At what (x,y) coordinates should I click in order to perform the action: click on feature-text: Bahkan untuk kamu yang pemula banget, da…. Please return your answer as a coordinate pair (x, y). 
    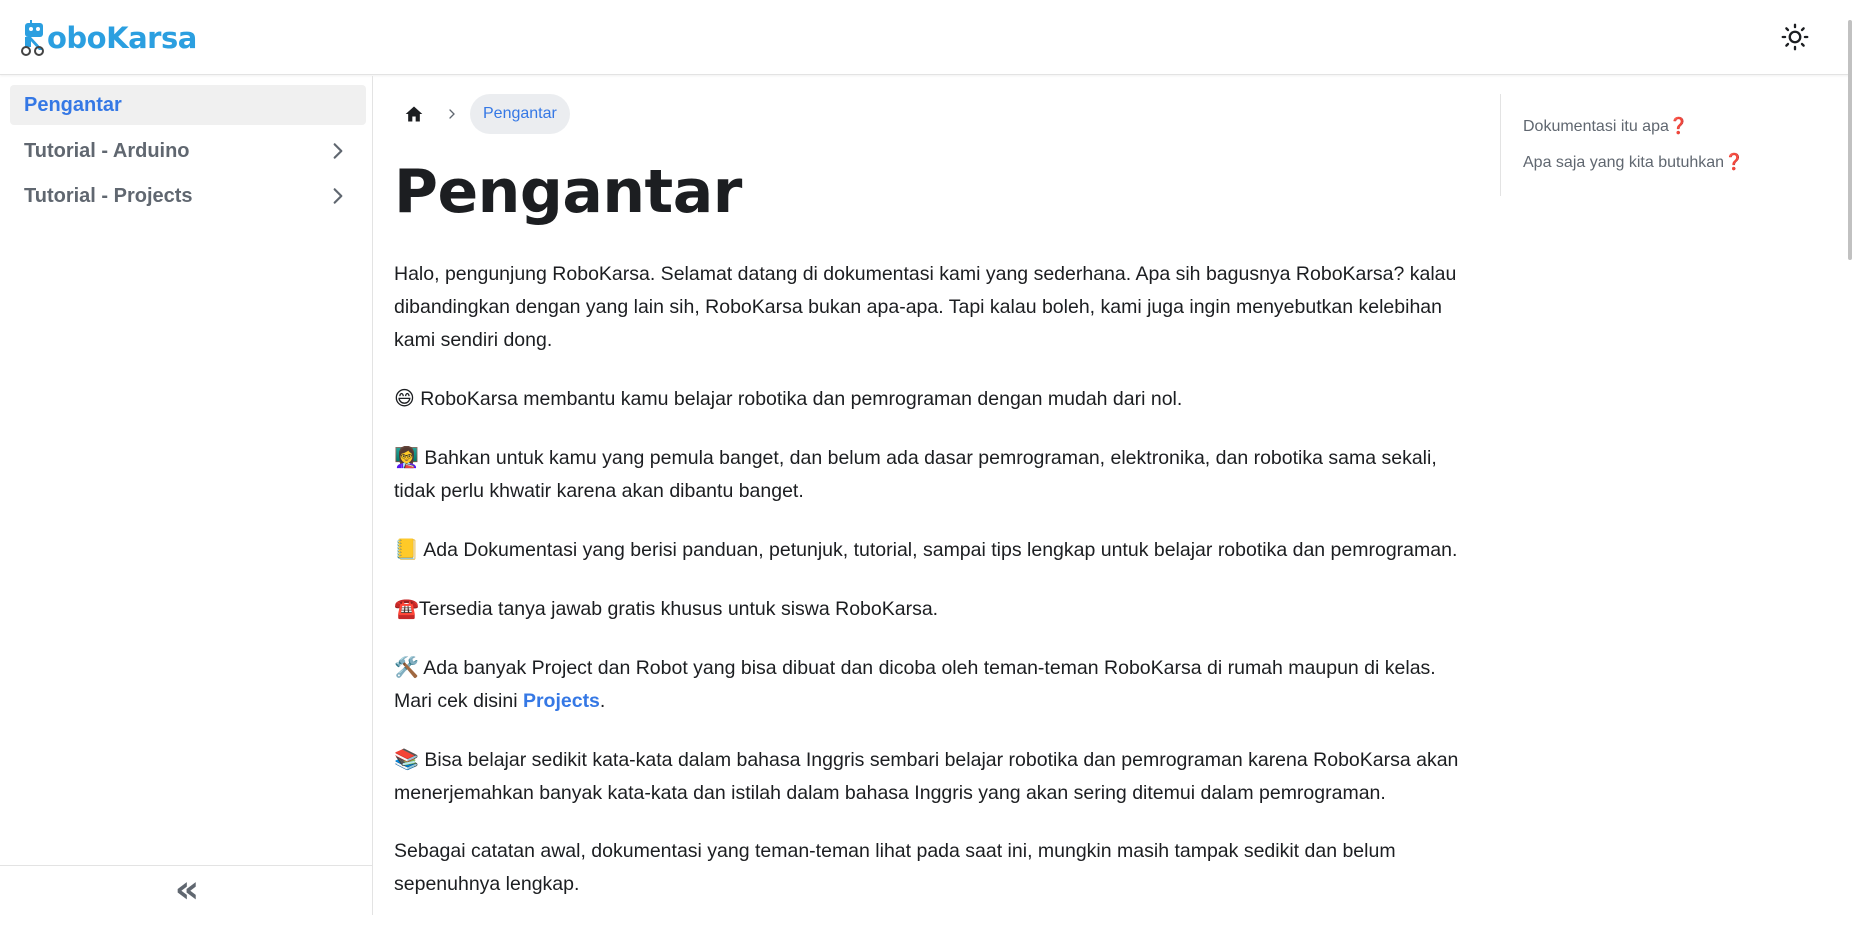
    Looking at the image, I should click on (915, 474).